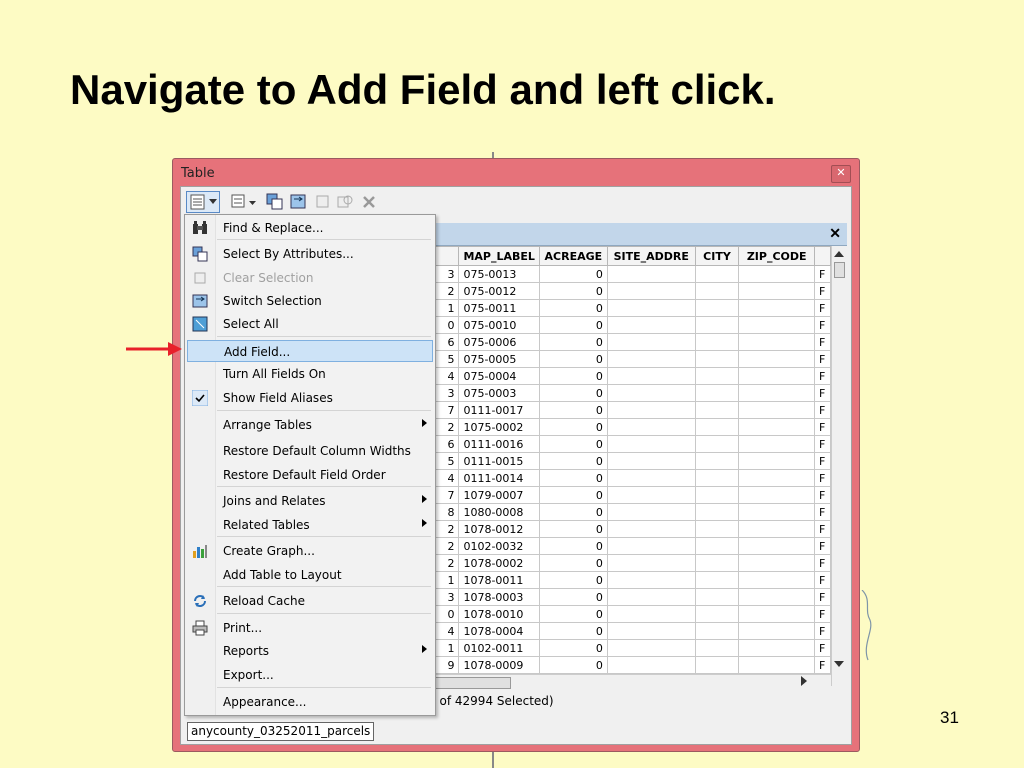 The width and height of the screenshot is (1024, 768). What do you see at coordinates (310, 601) in the screenshot?
I see `menu-item-reload-cache: Reload Cache` at bounding box center [310, 601].